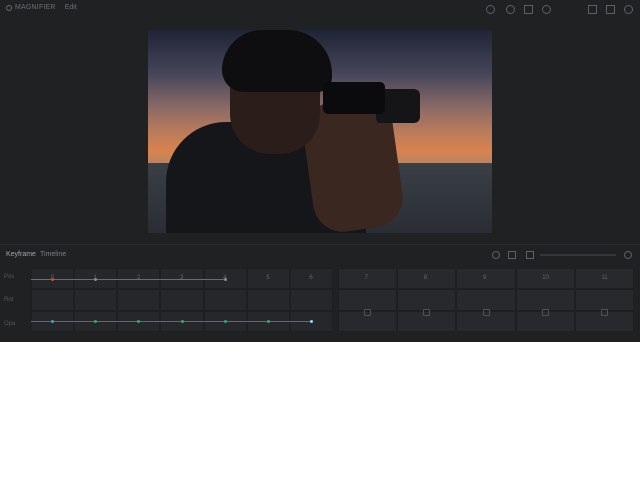 This screenshot has height=480, width=640. What do you see at coordinates (9, 300) in the screenshot?
I see `row-label-rot: Rot` at bounding box center [9, 300].